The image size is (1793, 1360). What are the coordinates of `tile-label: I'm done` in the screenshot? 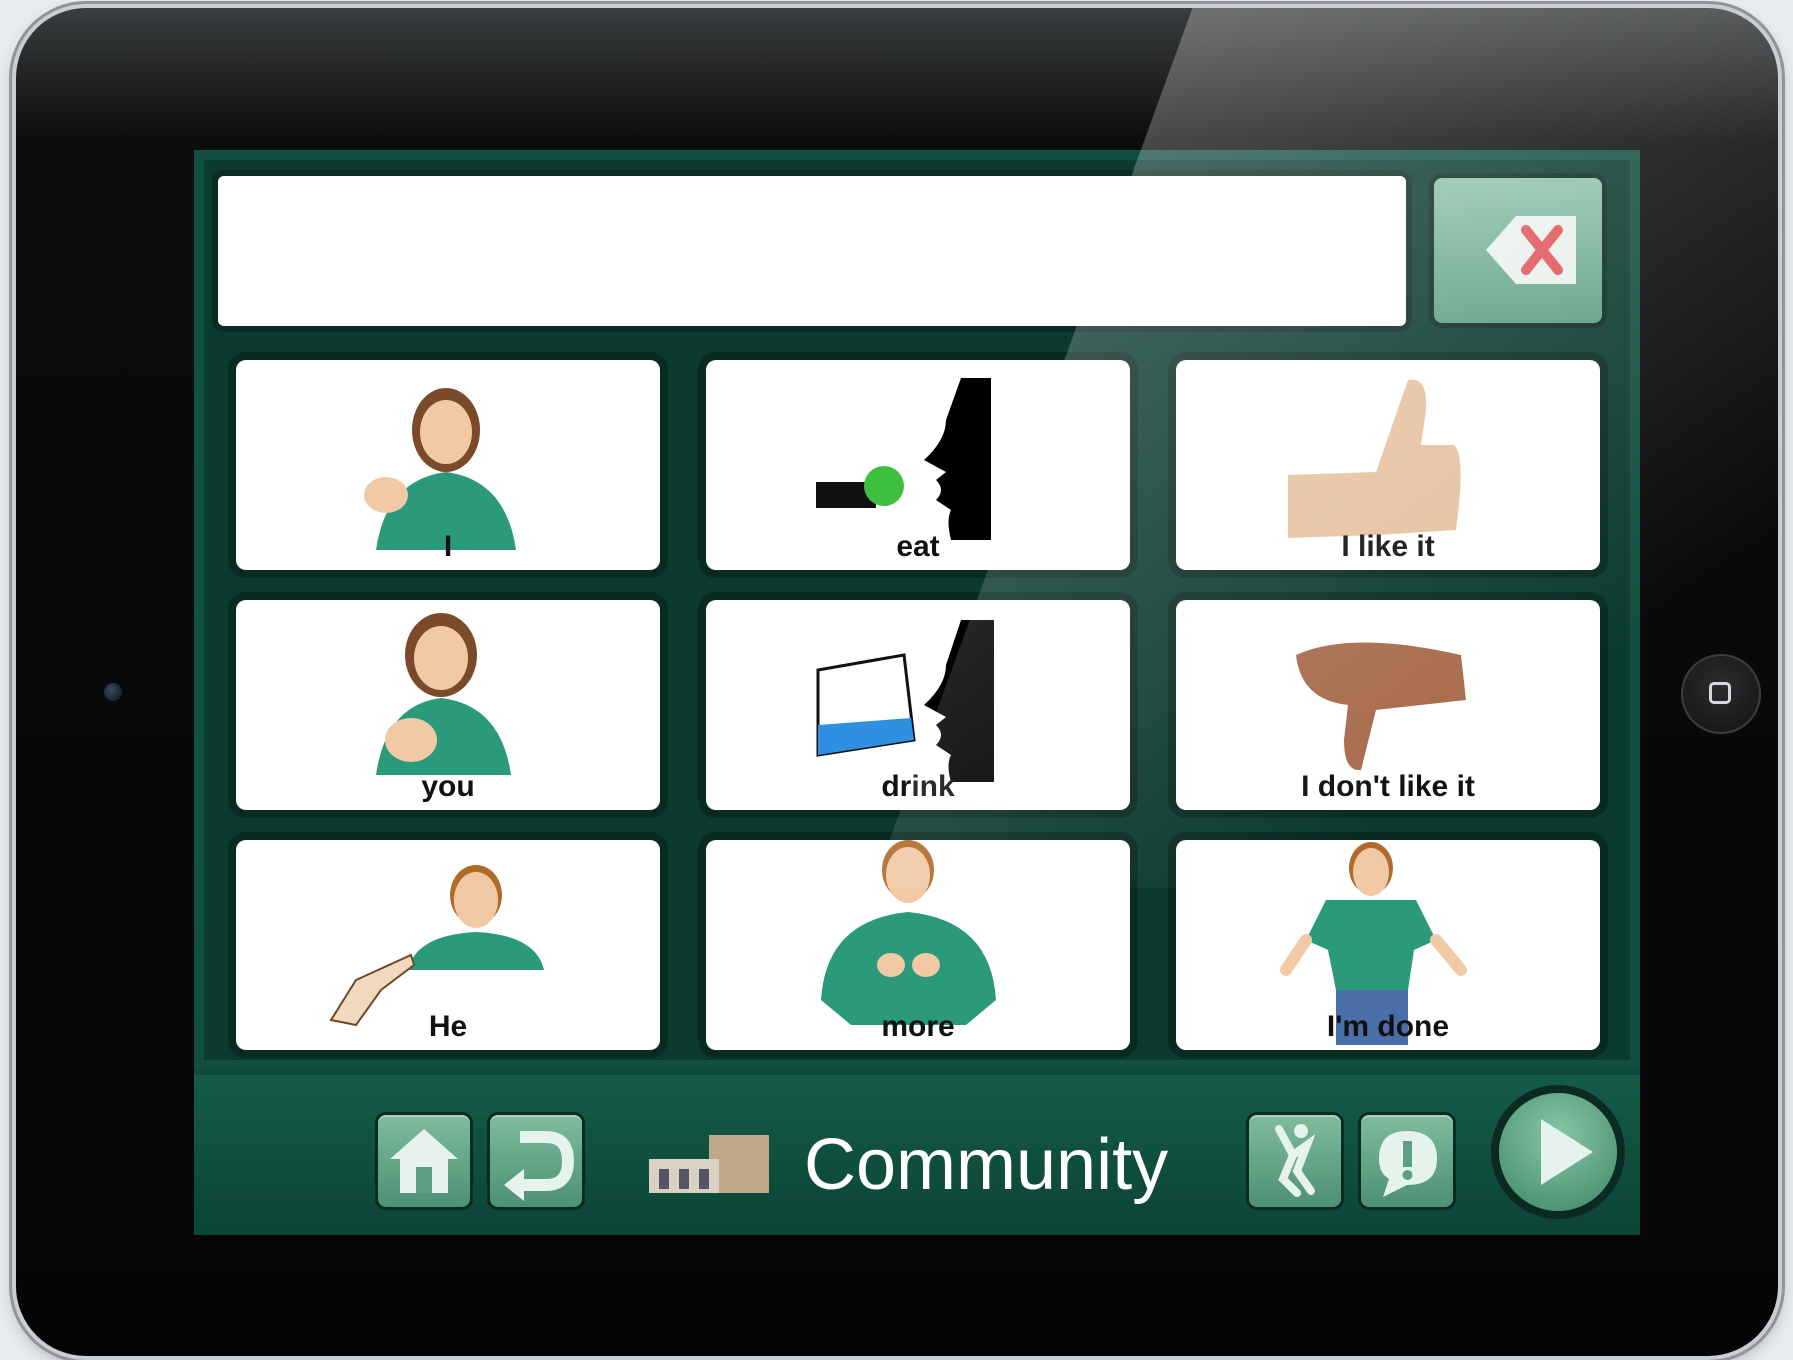 It's located at (1388, 1026).